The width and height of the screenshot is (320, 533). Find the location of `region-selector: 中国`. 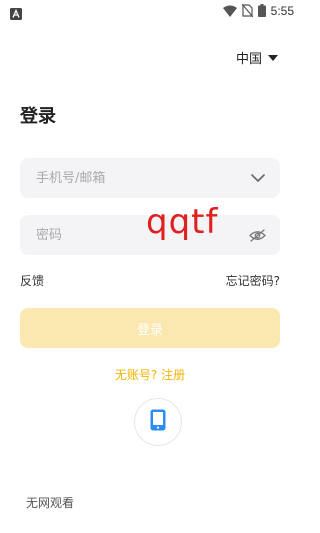

region-selector: 中国 is located at coordinates (257, 57).